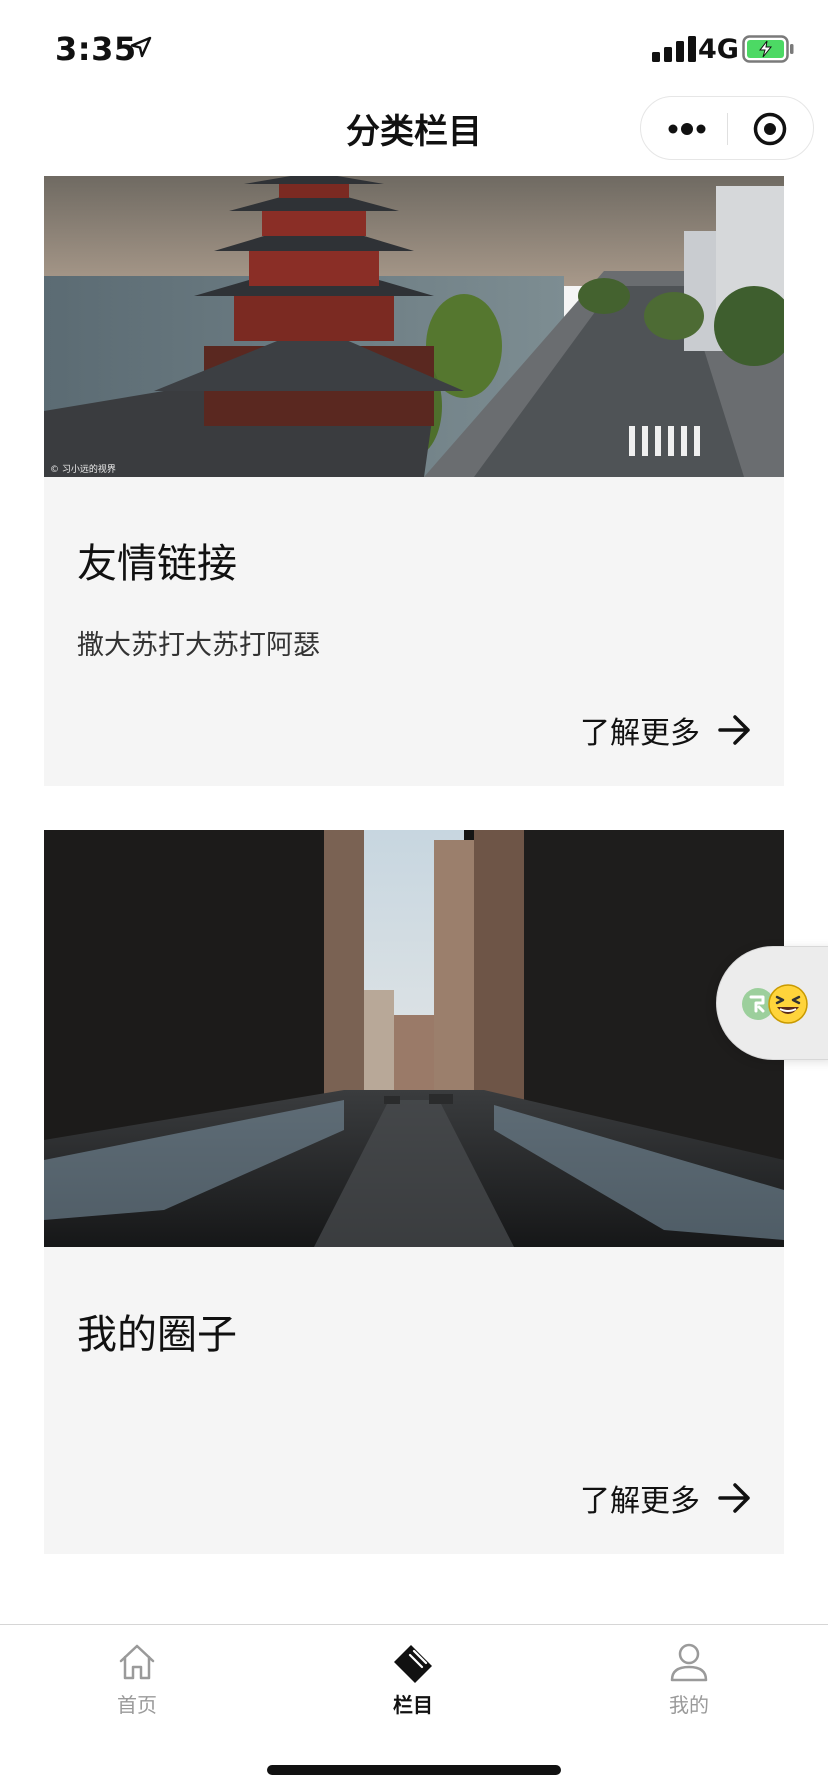 The height and width of the screenshot is (1792, 828). I want to click on status-bar: 3:35 4G, so click(414, 48).